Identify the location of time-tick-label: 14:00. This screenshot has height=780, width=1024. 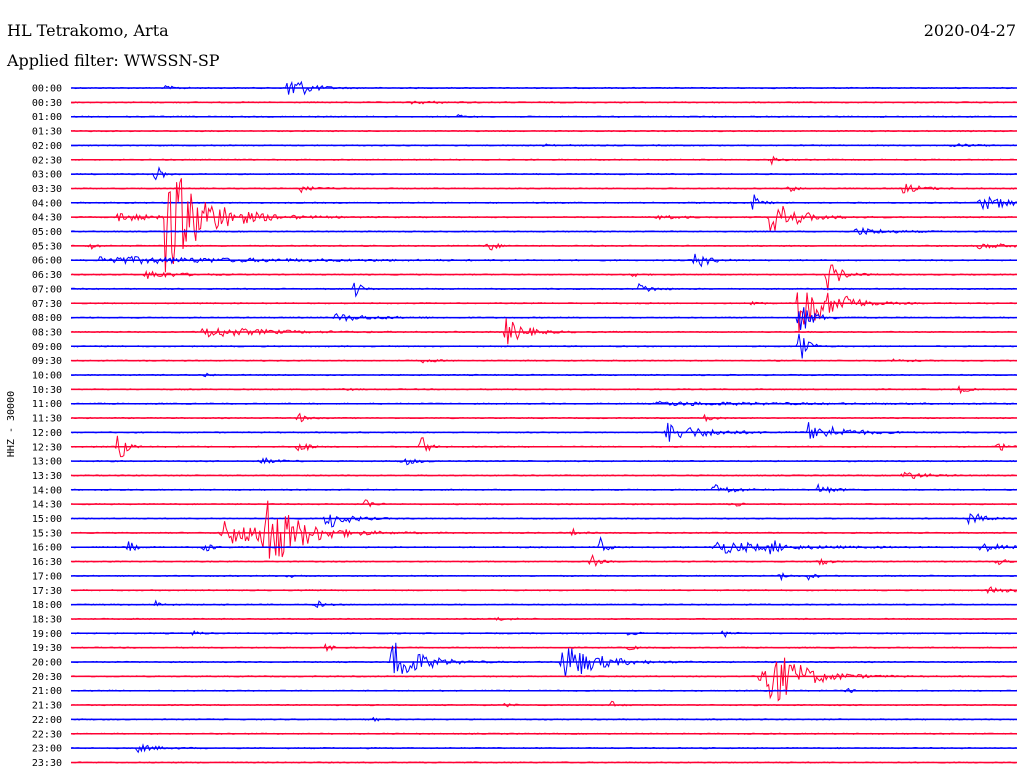
(47, 490).